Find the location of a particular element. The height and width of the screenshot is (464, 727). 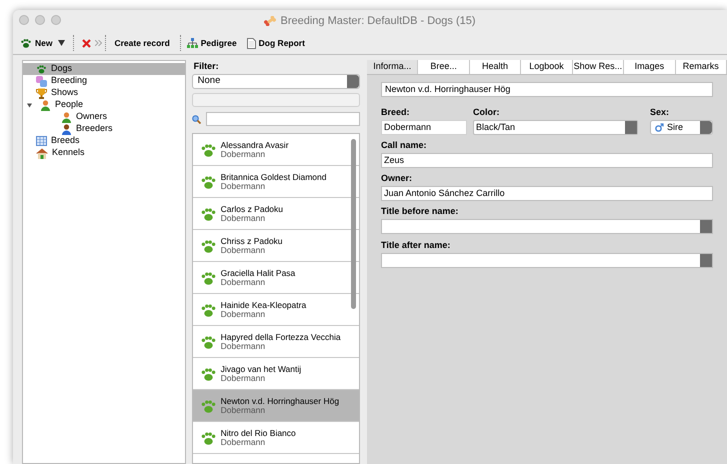

title-after-select is located at coordinates (547, 260).